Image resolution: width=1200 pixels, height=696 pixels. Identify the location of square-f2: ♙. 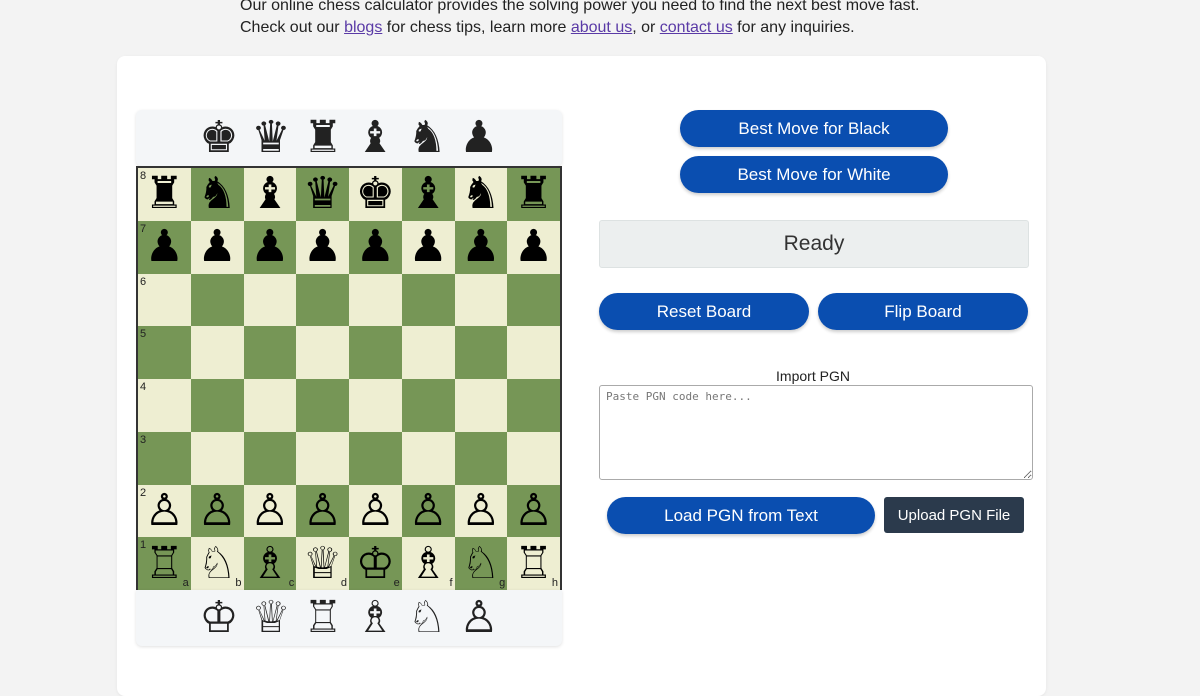
(428, 511).